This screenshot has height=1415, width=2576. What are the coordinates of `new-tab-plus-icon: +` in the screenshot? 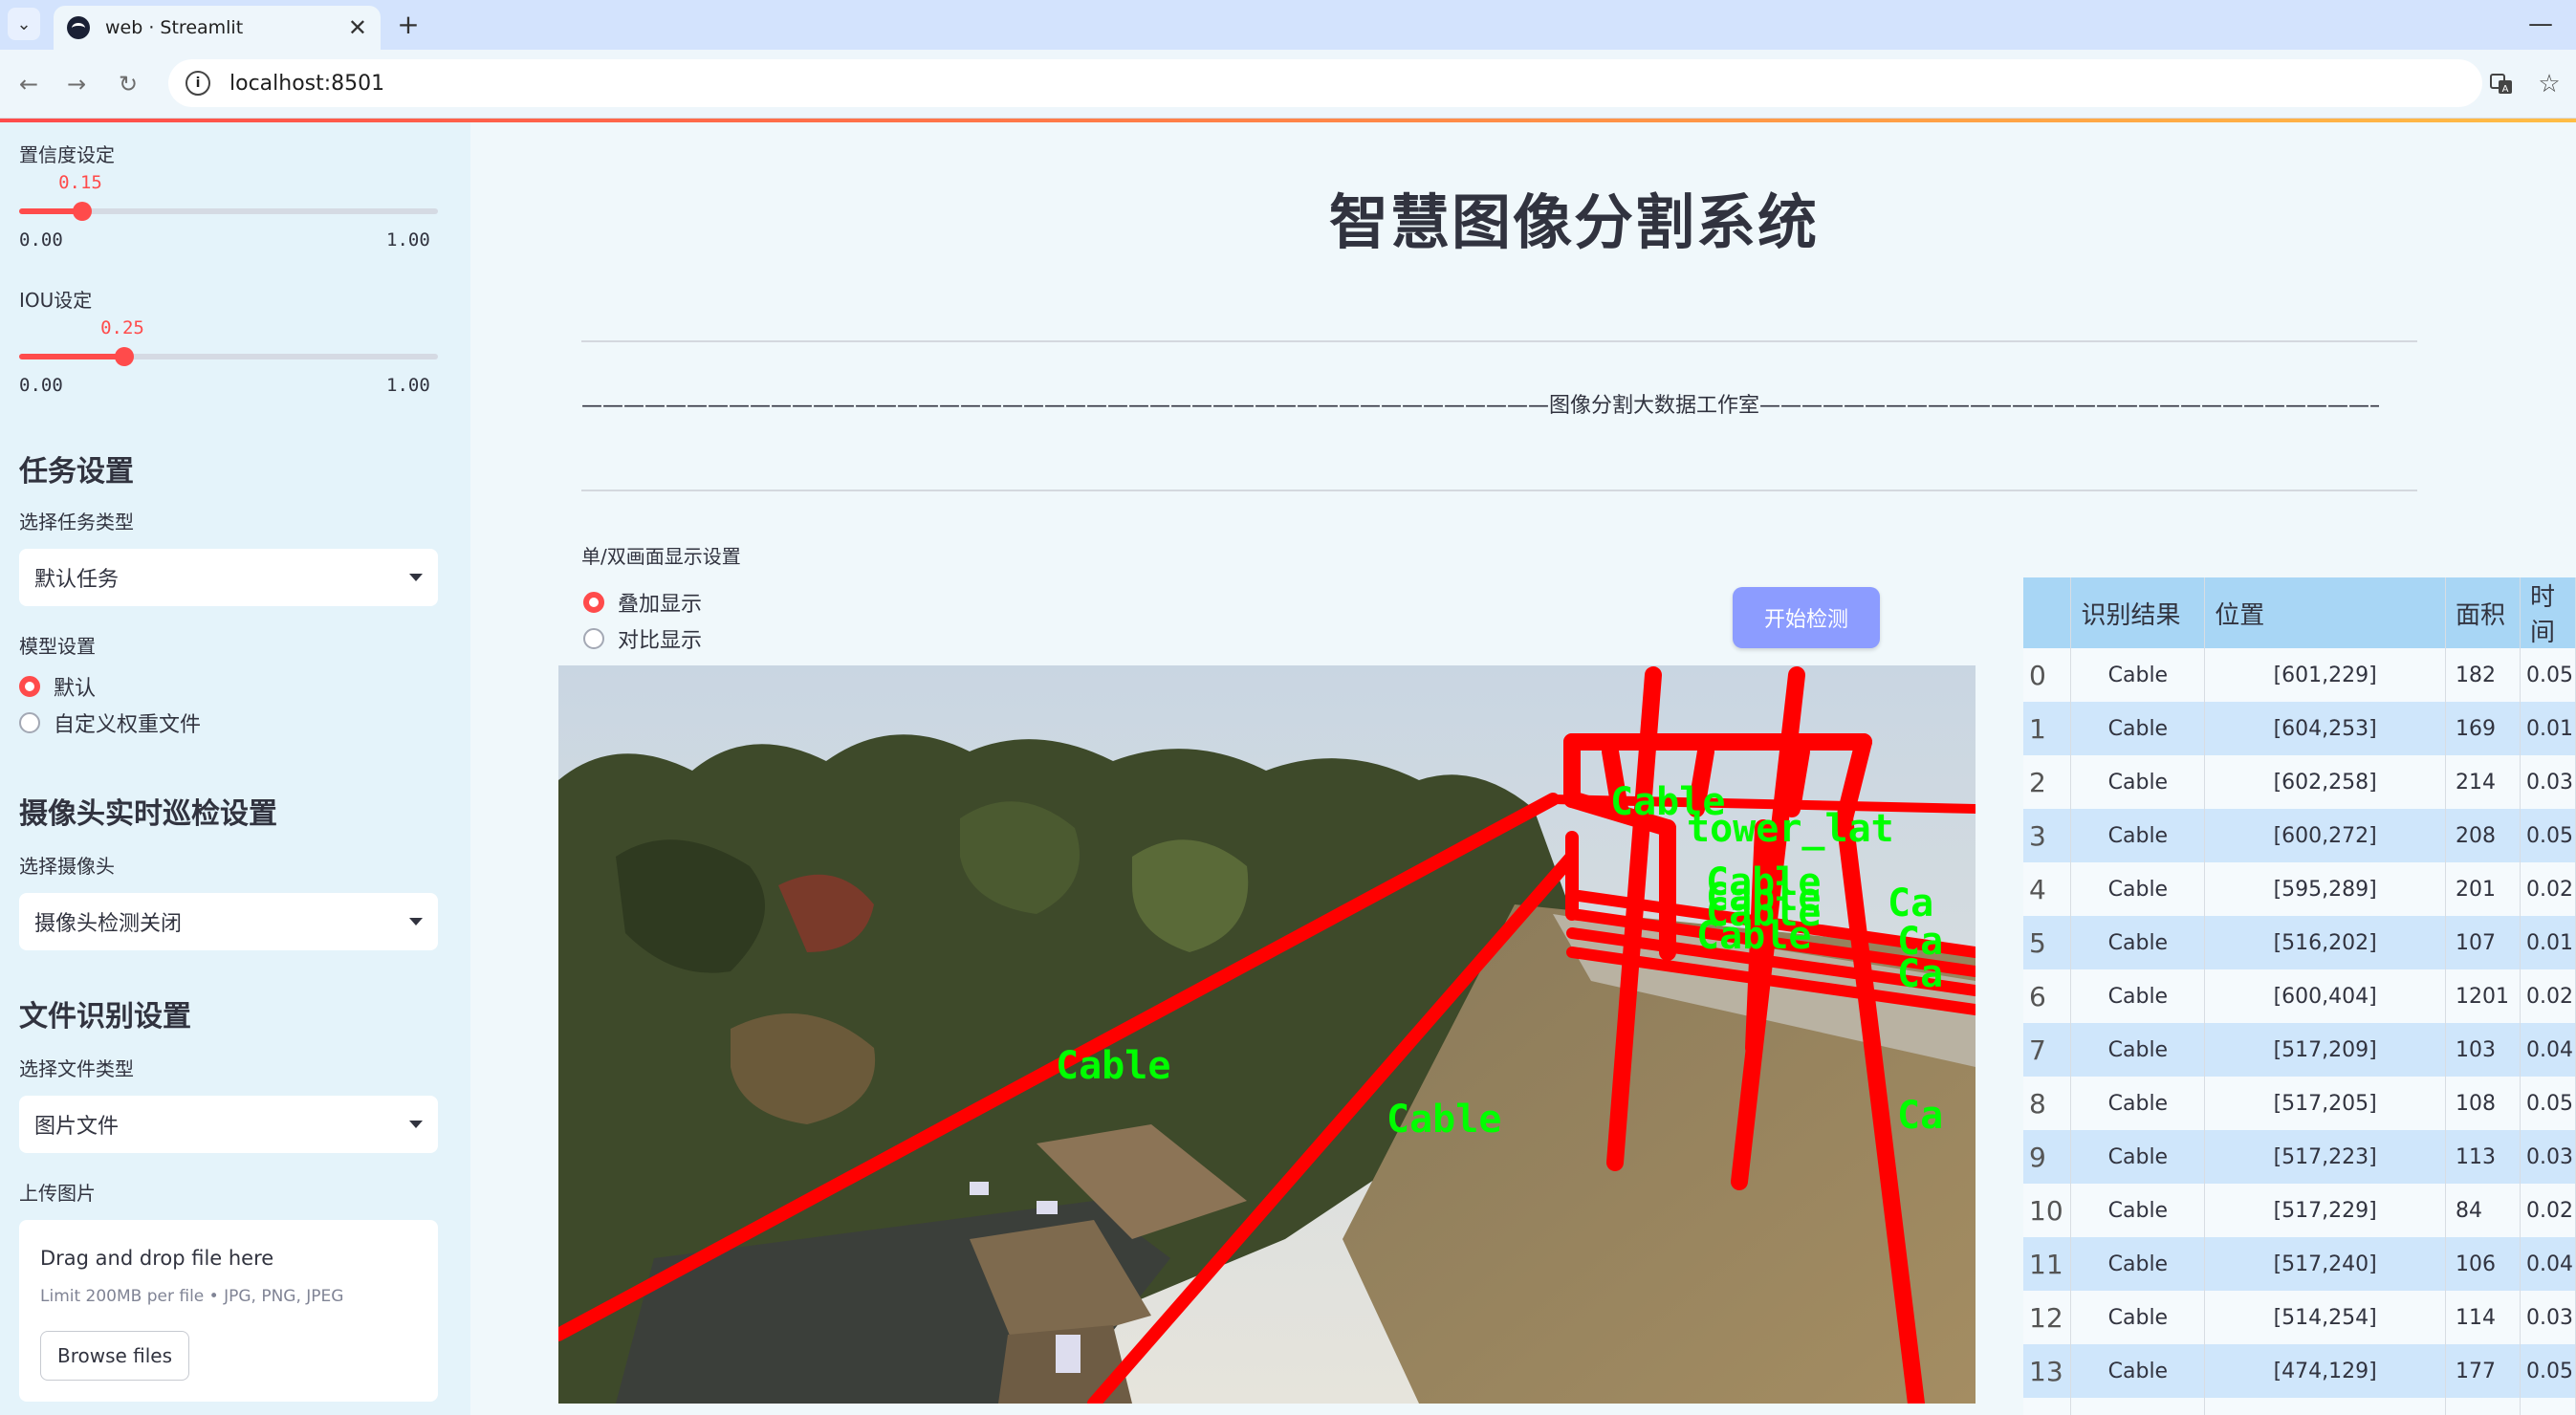 It's located at (408, 24).